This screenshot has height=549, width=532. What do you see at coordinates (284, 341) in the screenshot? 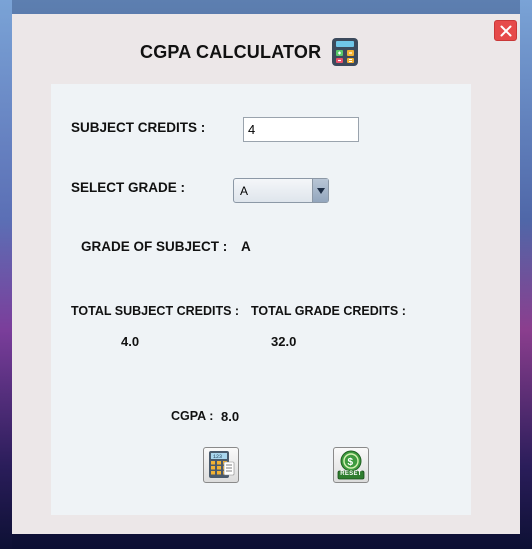
I see `total-grade-credits-value: 32.0` at bounding box center [284, 341].